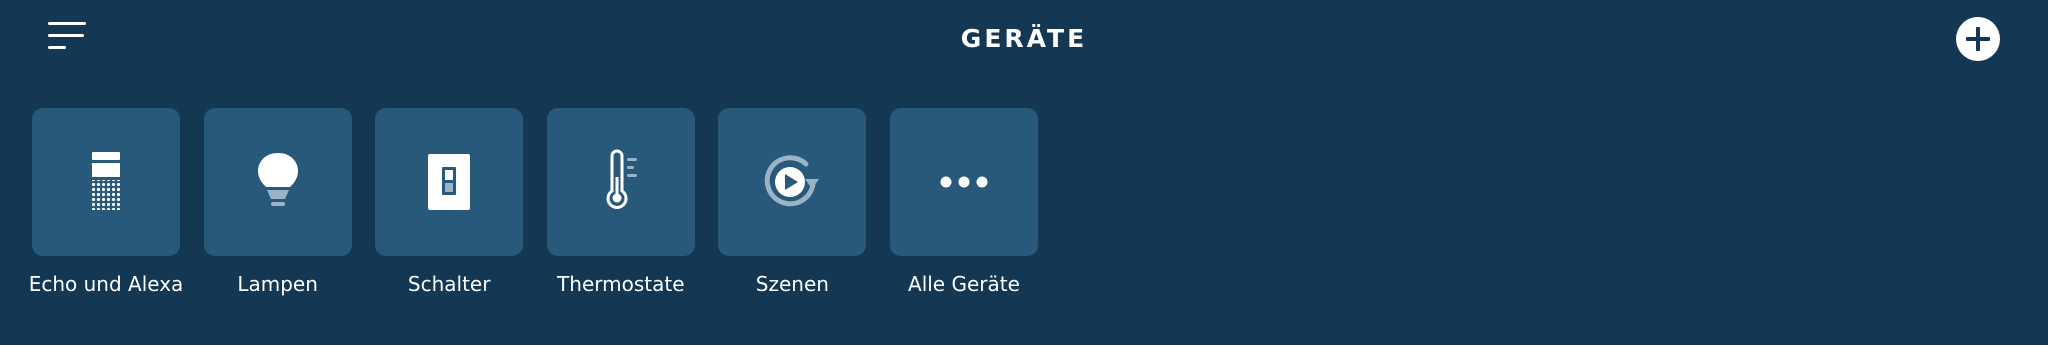  I want to click on echo-speaker-icon, so click(106, 181).